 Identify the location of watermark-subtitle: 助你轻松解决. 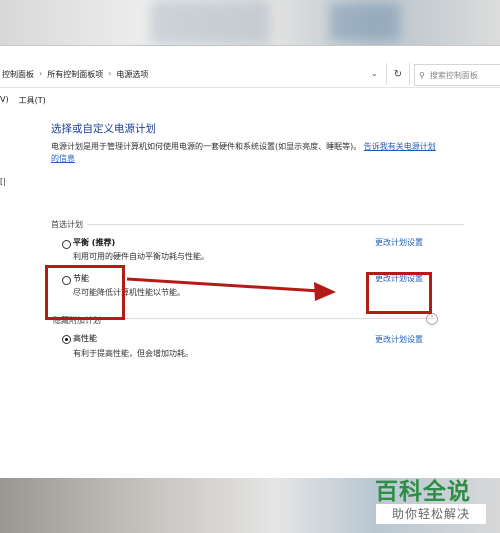
(431, 514).